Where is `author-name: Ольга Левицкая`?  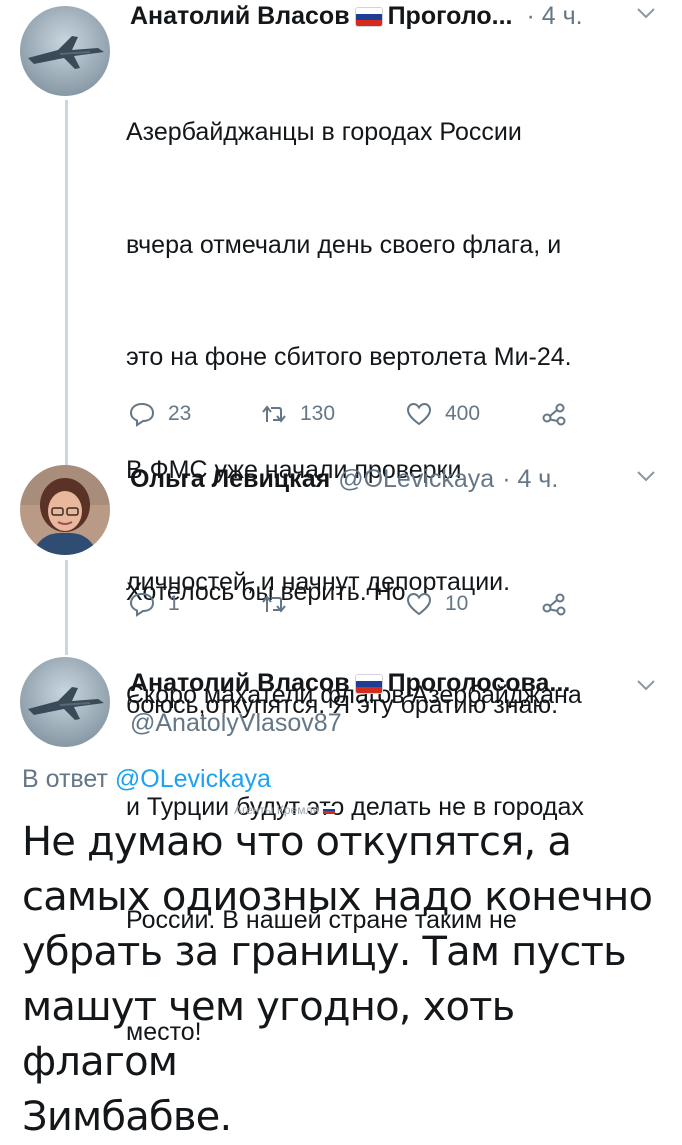 author-name: Ольга Левицкая is located at coordinates (230, 479).